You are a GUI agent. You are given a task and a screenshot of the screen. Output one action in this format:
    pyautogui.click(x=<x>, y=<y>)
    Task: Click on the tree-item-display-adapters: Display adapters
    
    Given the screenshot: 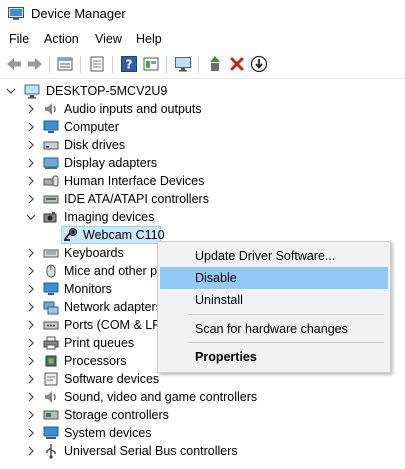 What is the action you would take?
    pyautogui.click(x=202, y=163)
    